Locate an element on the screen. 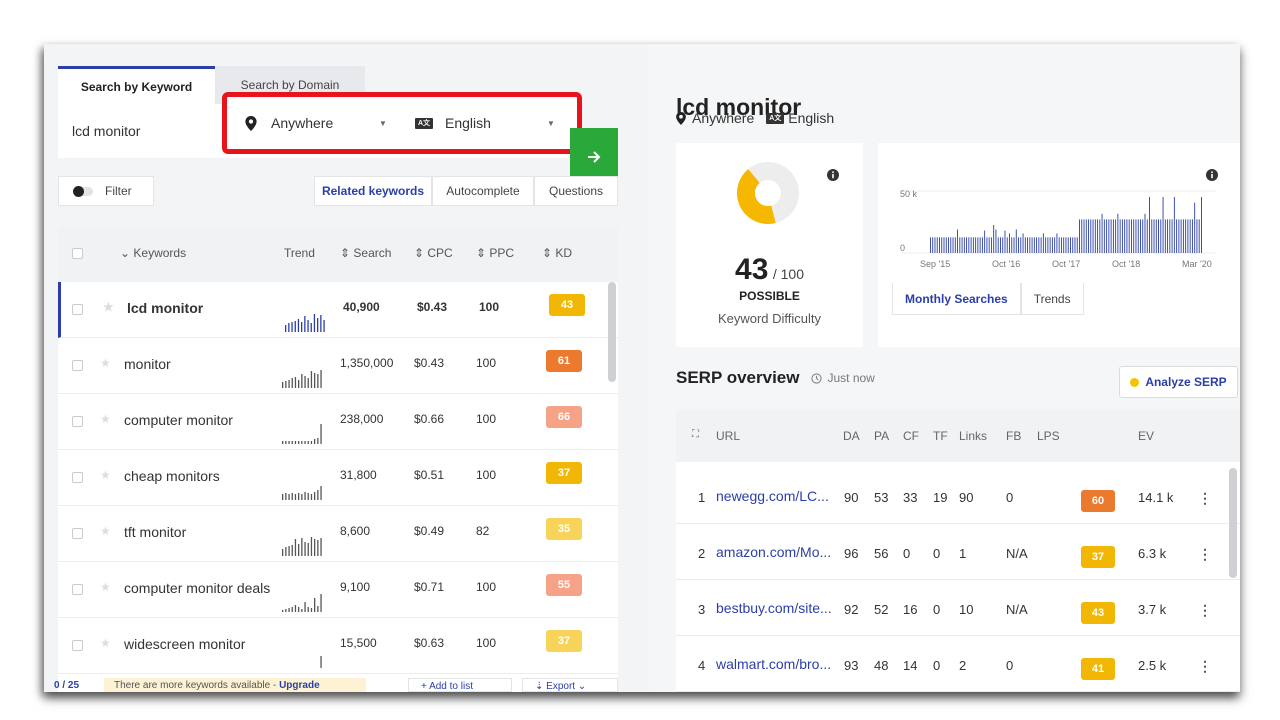 This screenshot has height=720, width=1280. meta-language: English is located at coordinates (811, 118).